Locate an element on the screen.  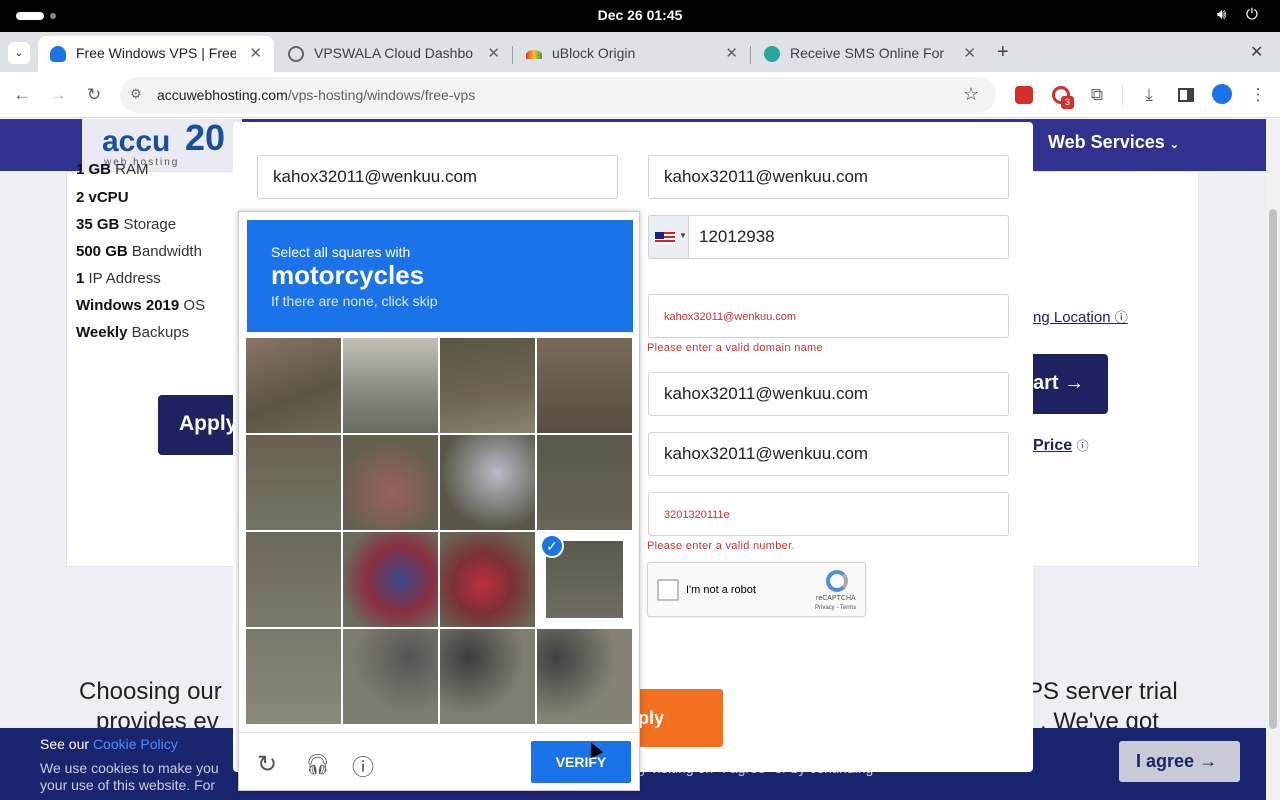
reload-challenge-icon: ↻ is located at coordinates (267, 764).